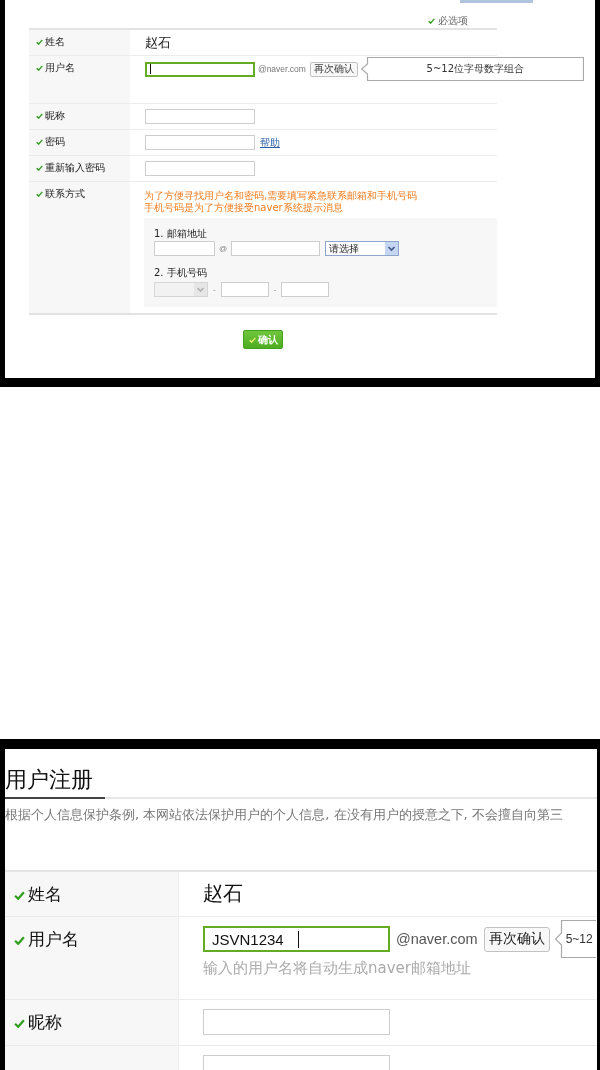 The image size is (600, 1070). What do you see at coordinates (181, 273) in the screenshot?
I see `section-label: 2. 手机号码` at bounding box center [181, 273].